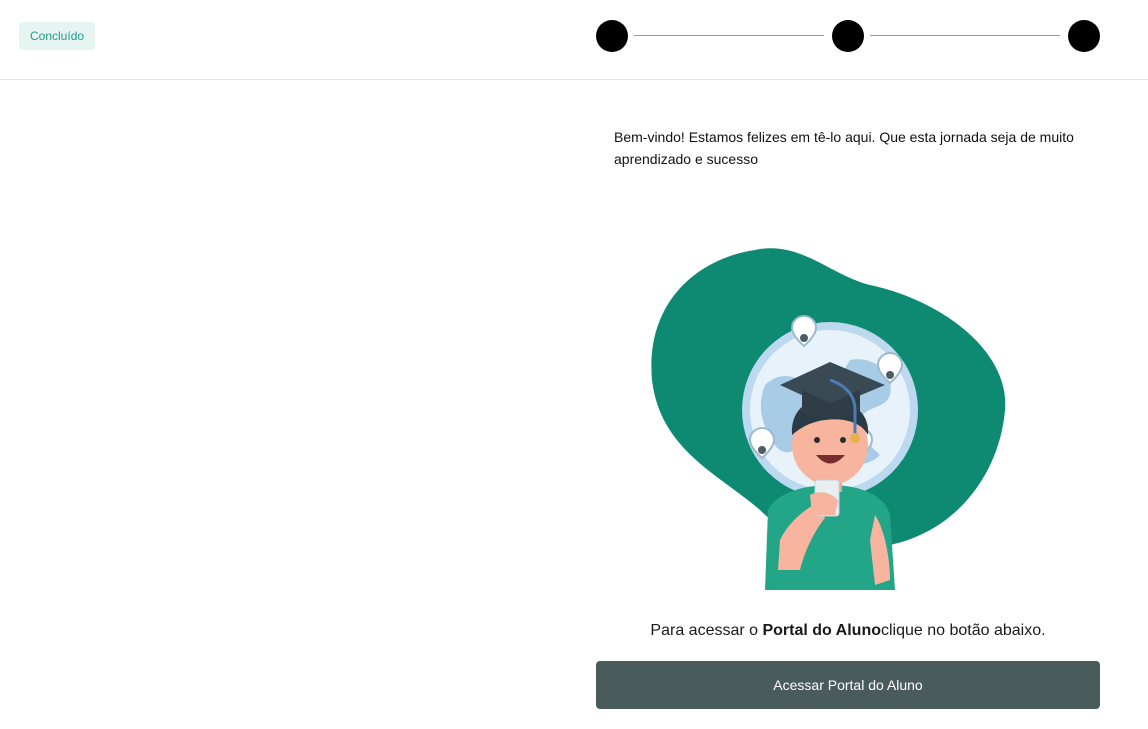 Image resolution: width=1148 pixels, height=729 pixels. What do you see at coordinates (57, 36) in the screenshot?
I see `status-badge: Concluído` at bounding box center [57, 36].